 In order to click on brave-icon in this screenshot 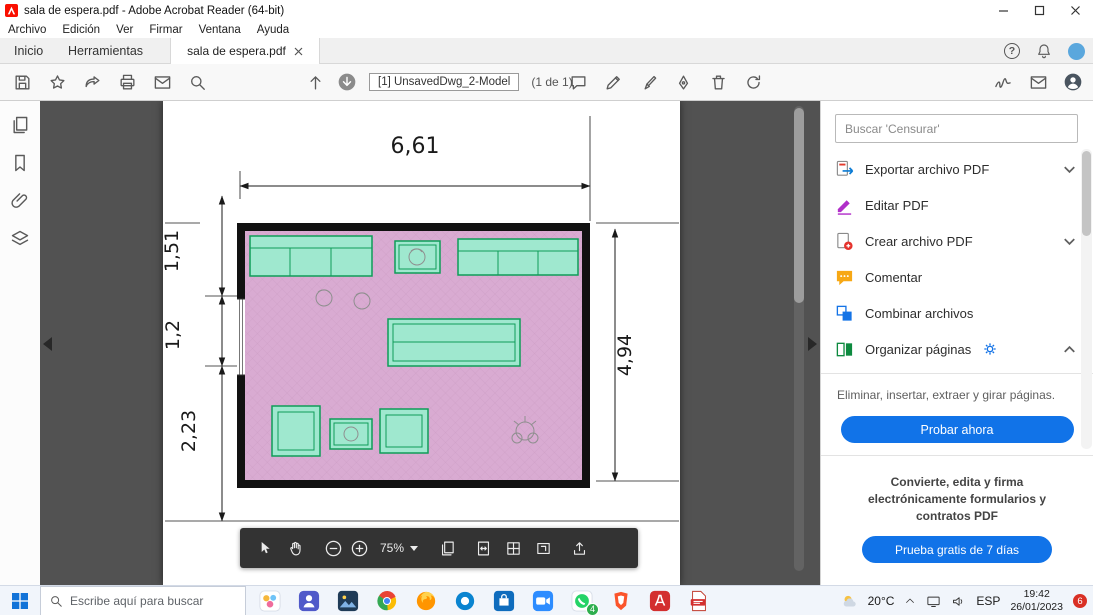, I will do `click(621, 601)`.